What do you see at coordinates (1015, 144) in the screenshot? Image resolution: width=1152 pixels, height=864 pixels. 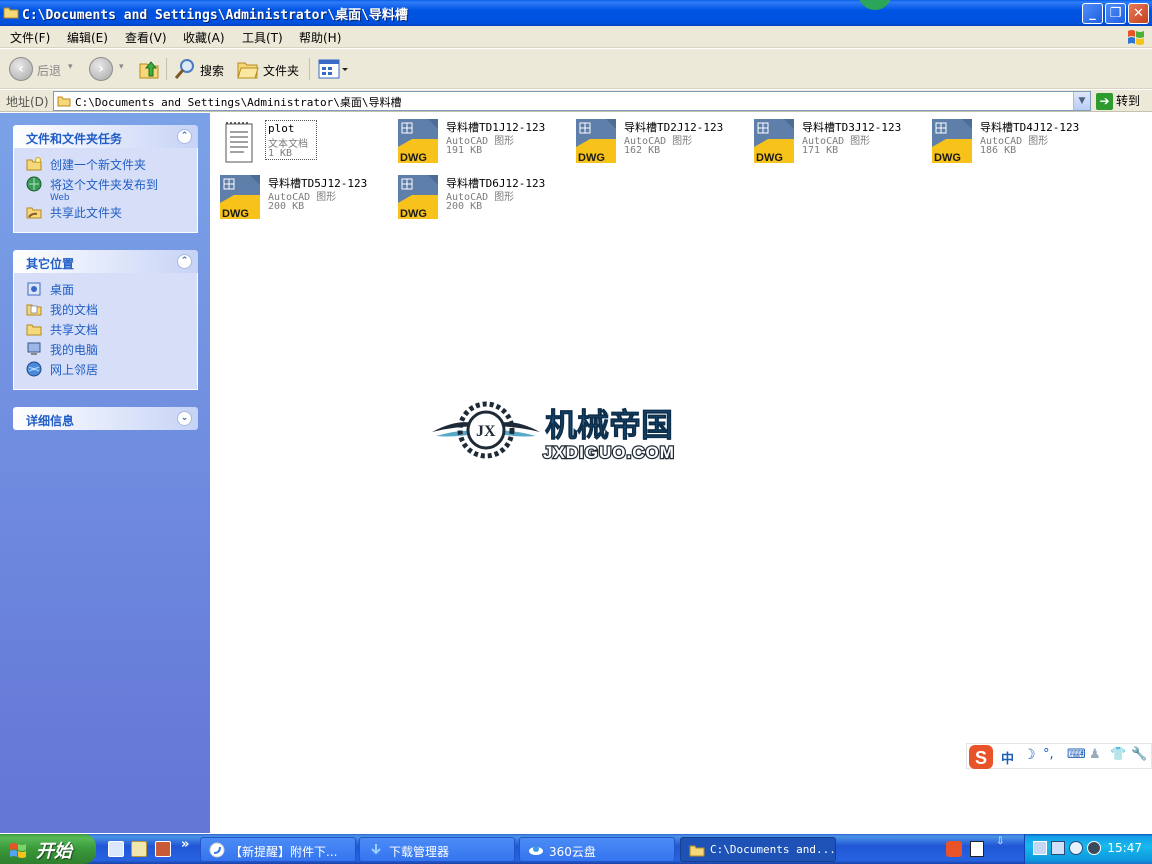 I see `file-item: DWG 导料槽TD4J12-123 AutoCAD 图形 186 KB` at bounding box center [1015, 144].